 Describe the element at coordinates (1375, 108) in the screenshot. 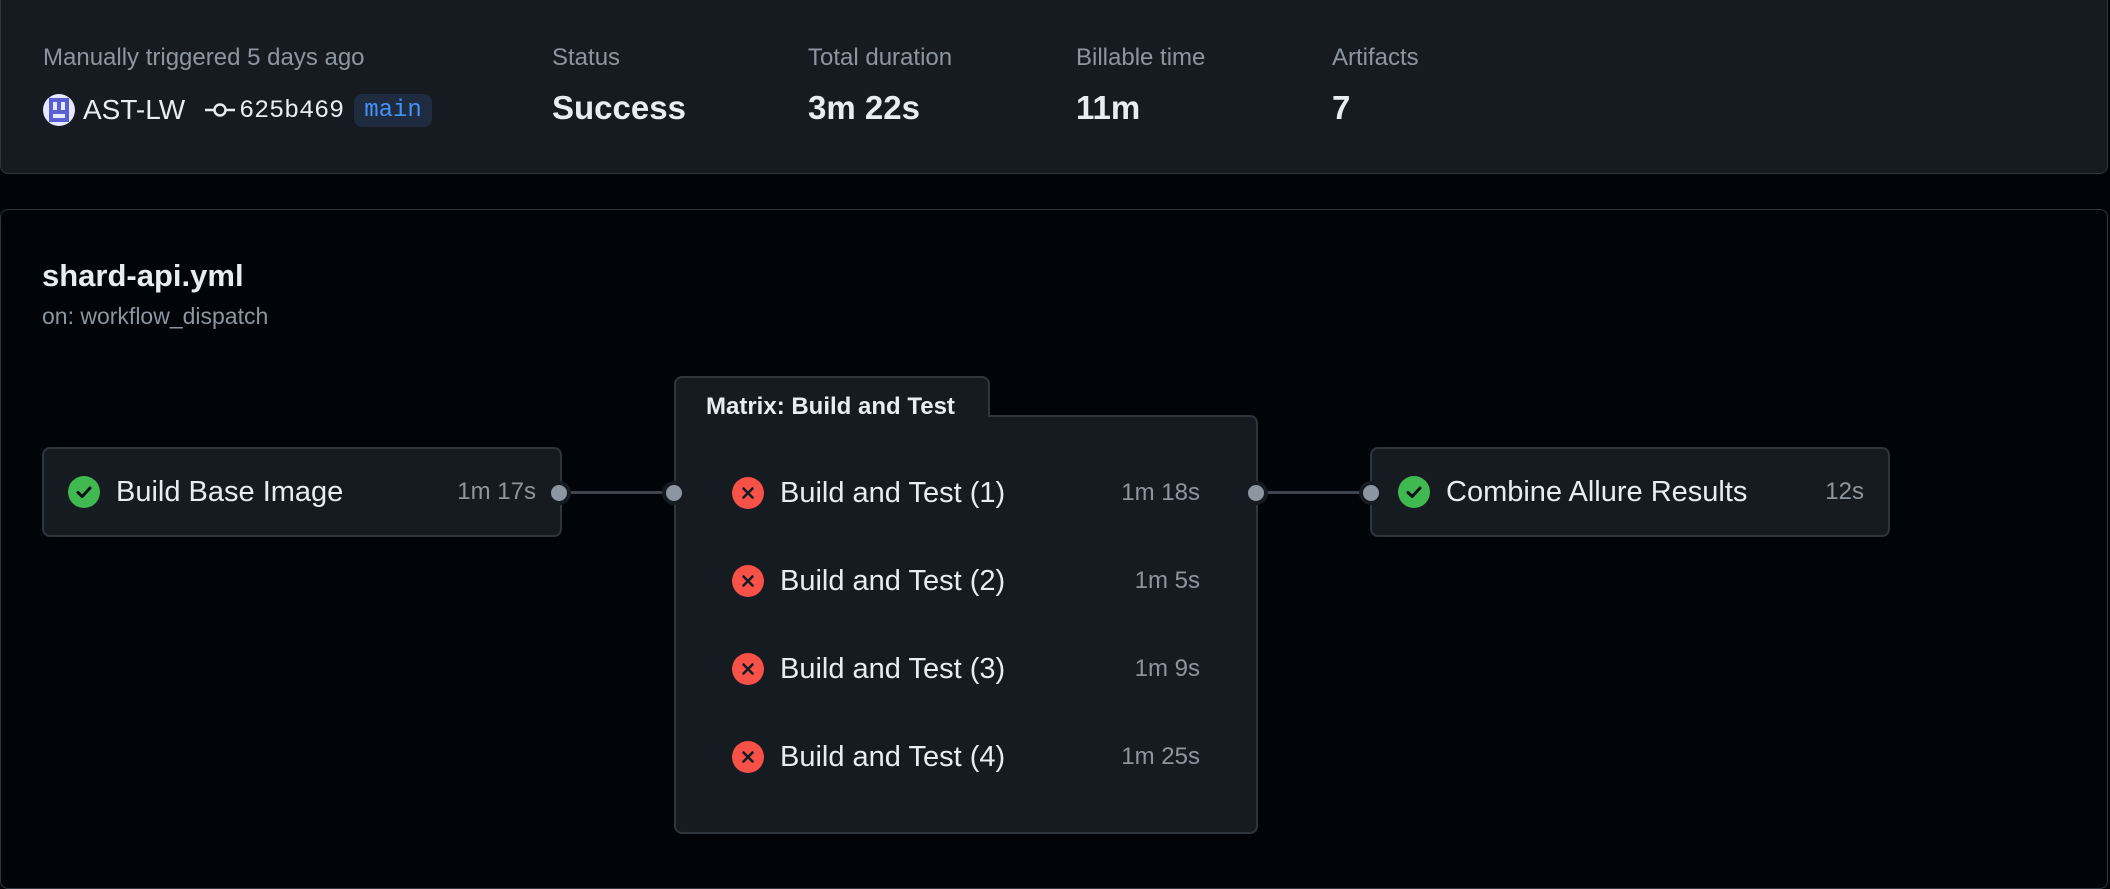

I see `artifacts-value: 7` at that location.